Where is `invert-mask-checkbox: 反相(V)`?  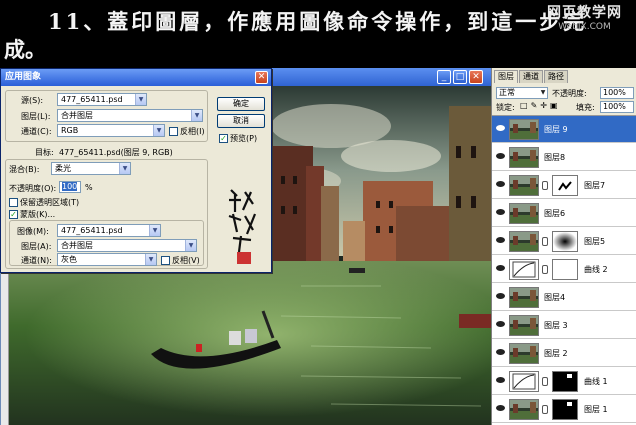
invert-mask-checkbox: 反相(V) is located at coordinates (180, 260).